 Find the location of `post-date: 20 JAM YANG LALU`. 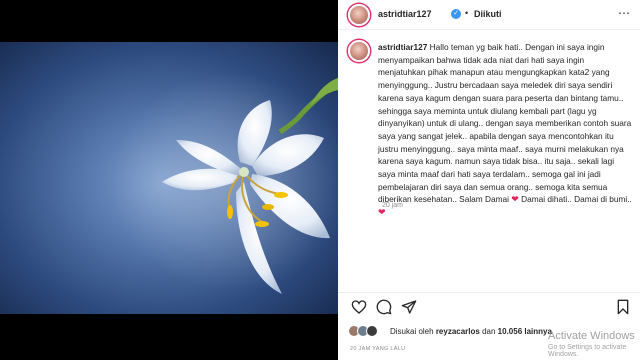

post-date: 20 JAM YANG LALU is located at coordinates (378, 349).